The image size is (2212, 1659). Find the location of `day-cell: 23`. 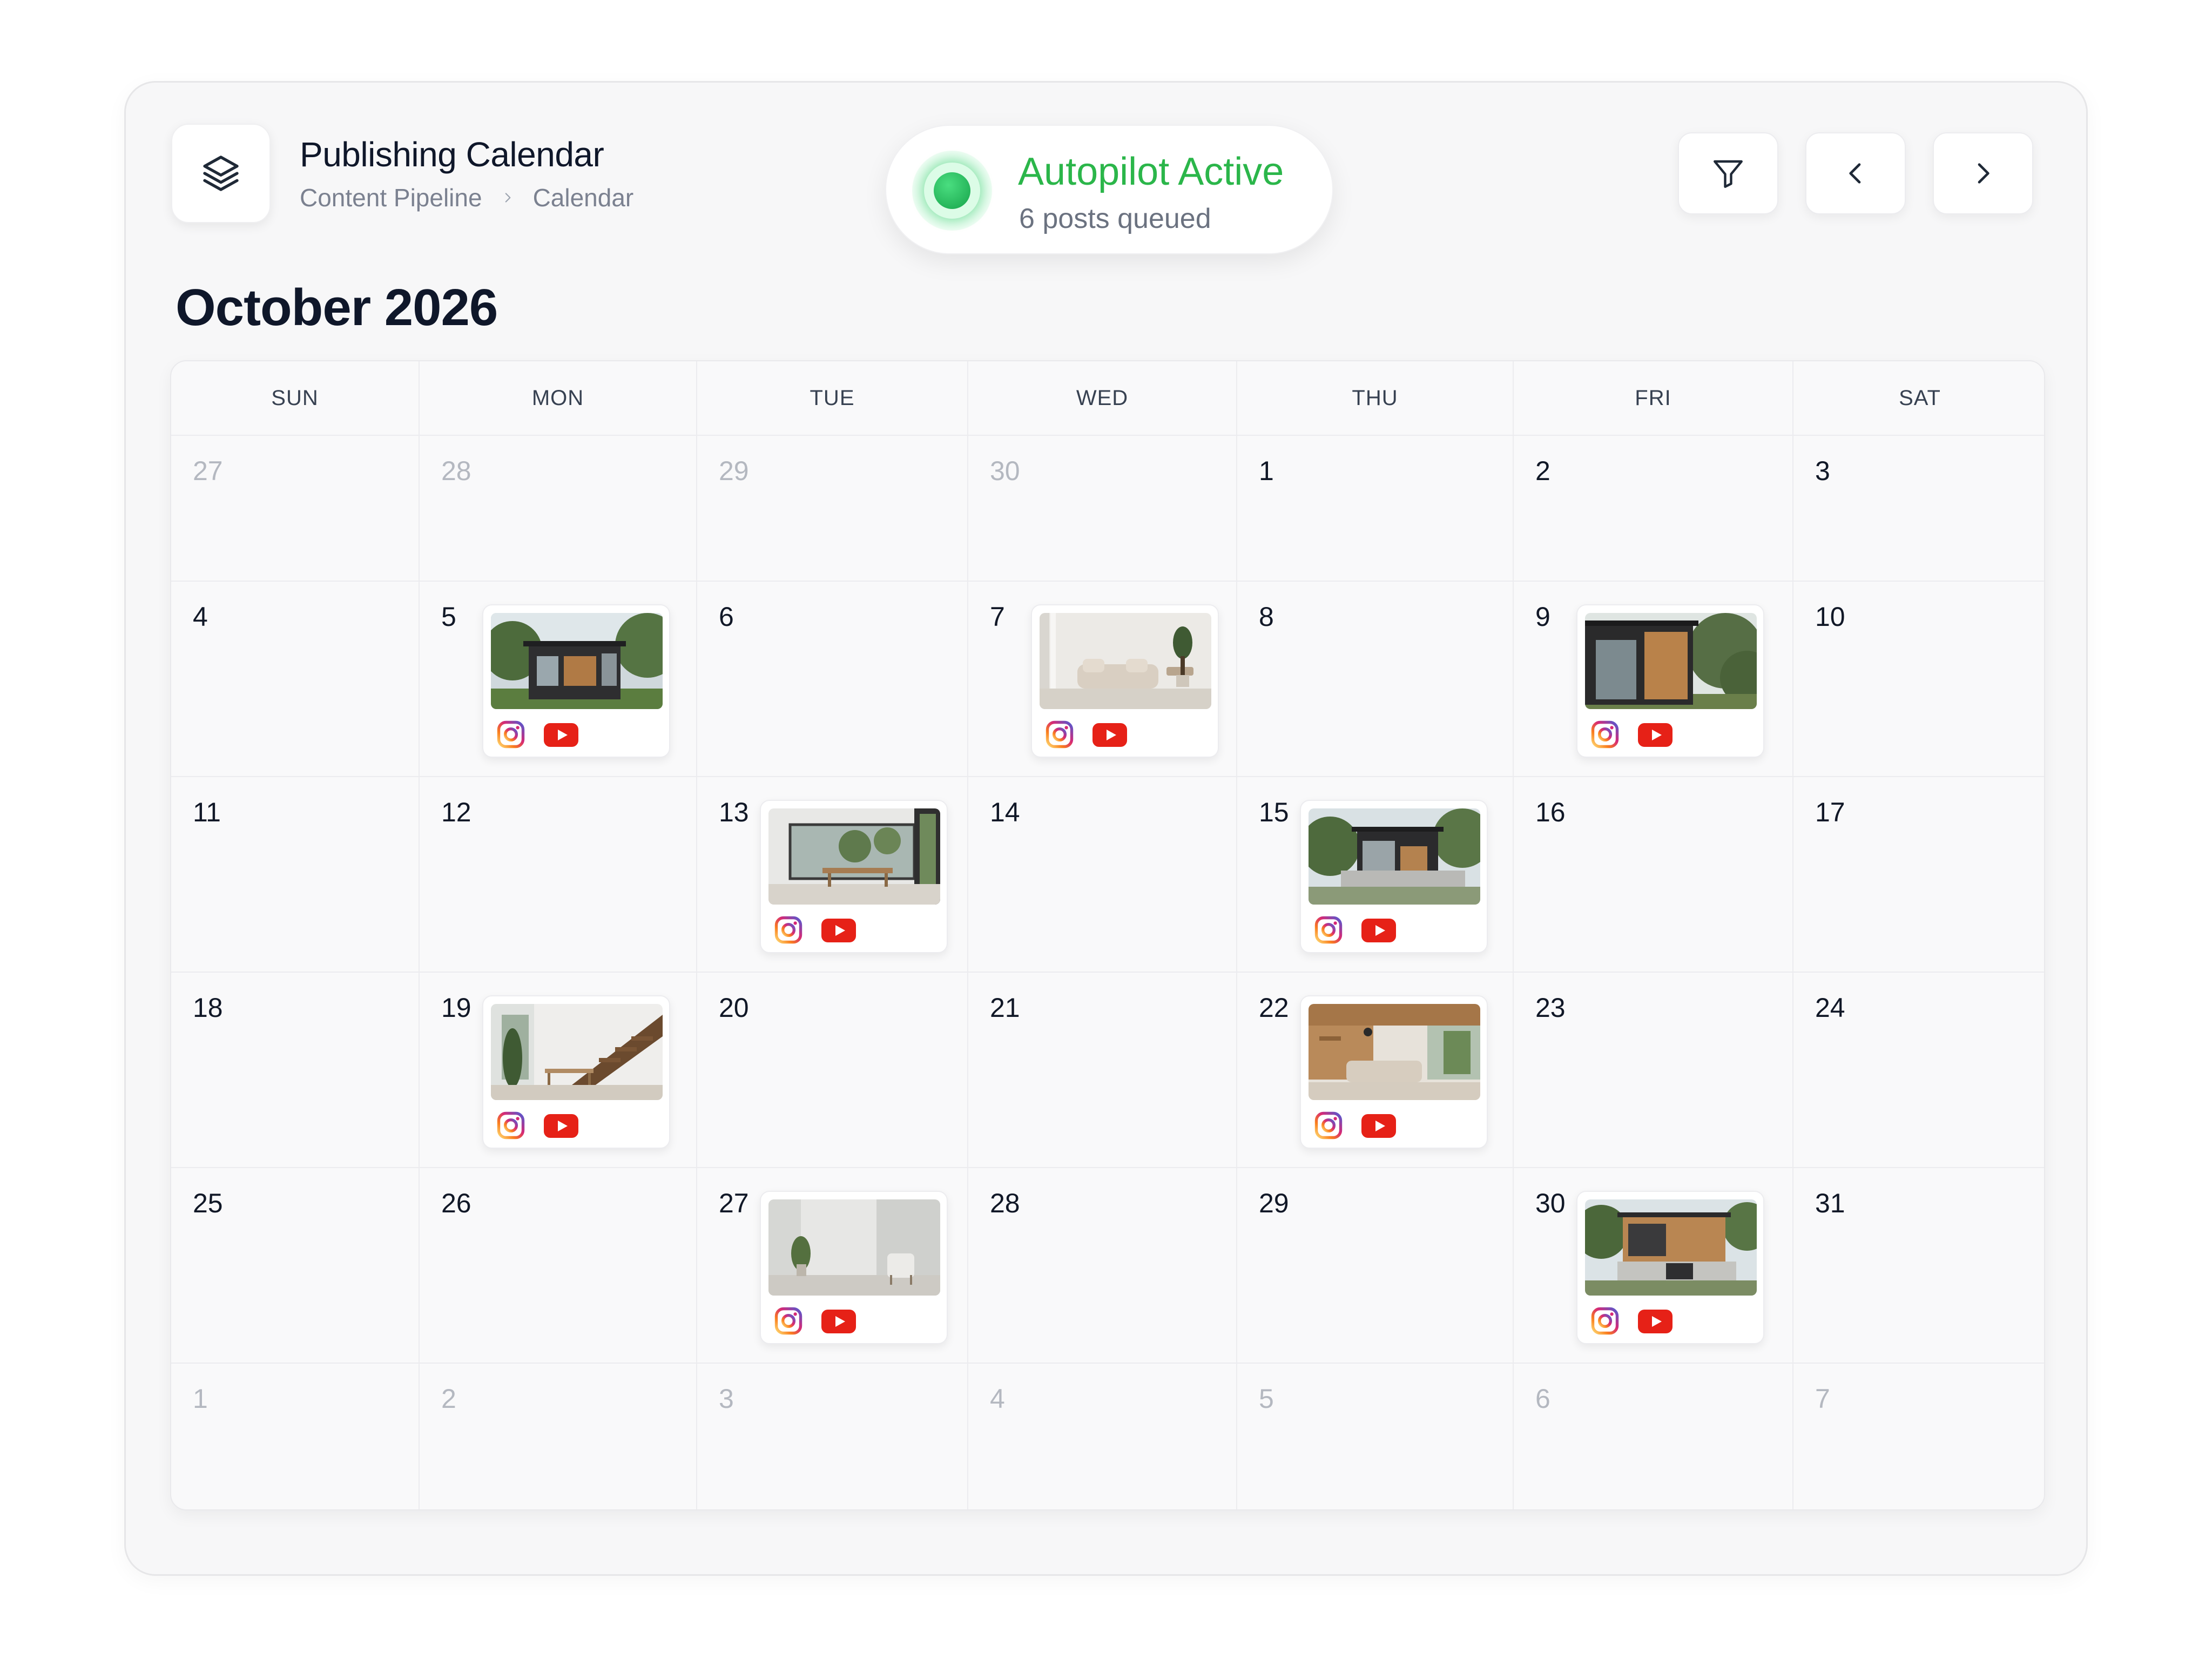

day-cell: 23 is located at coordinates (1653, 1070).